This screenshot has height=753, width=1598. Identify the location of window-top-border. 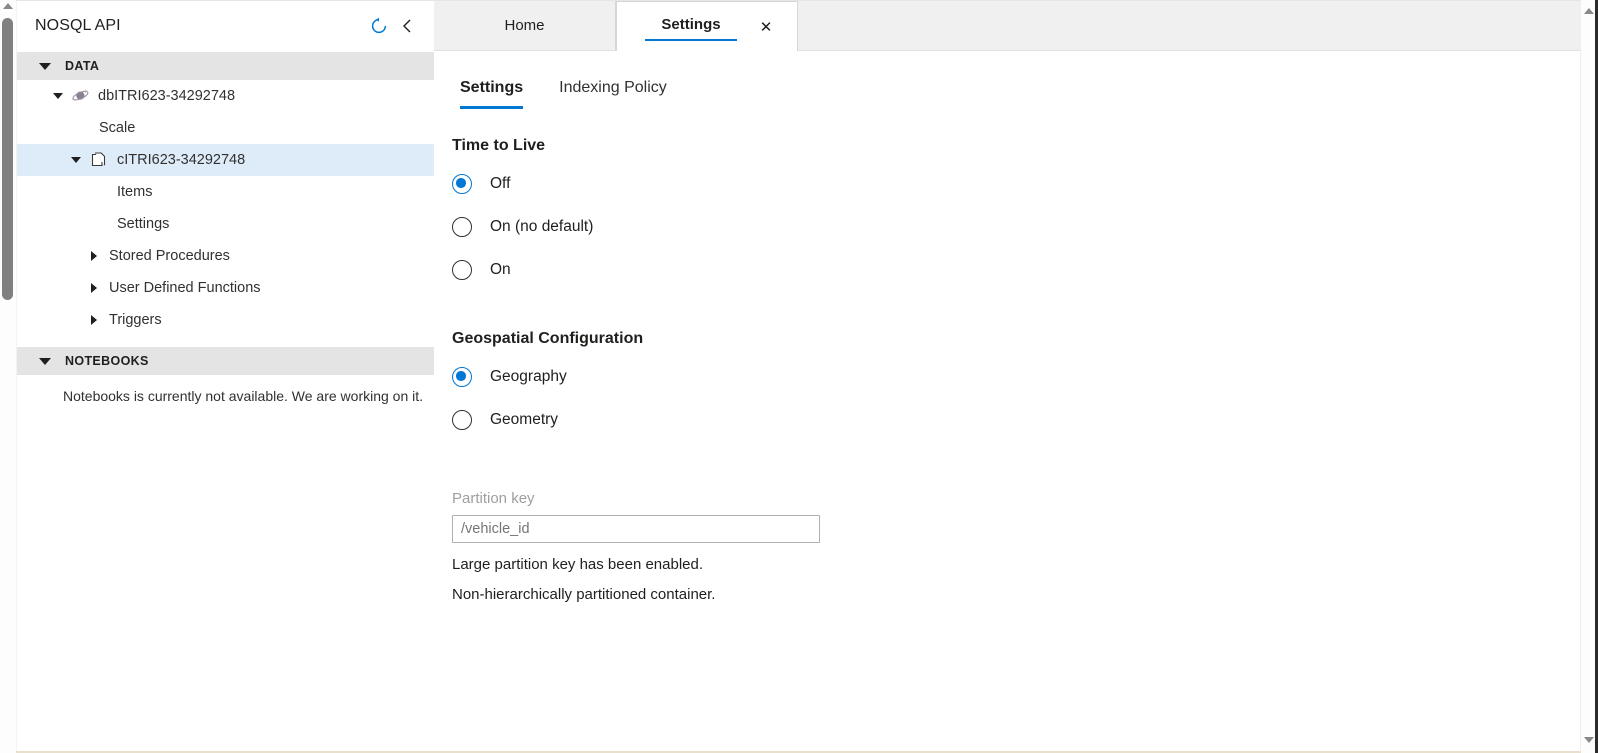
(798, 0).